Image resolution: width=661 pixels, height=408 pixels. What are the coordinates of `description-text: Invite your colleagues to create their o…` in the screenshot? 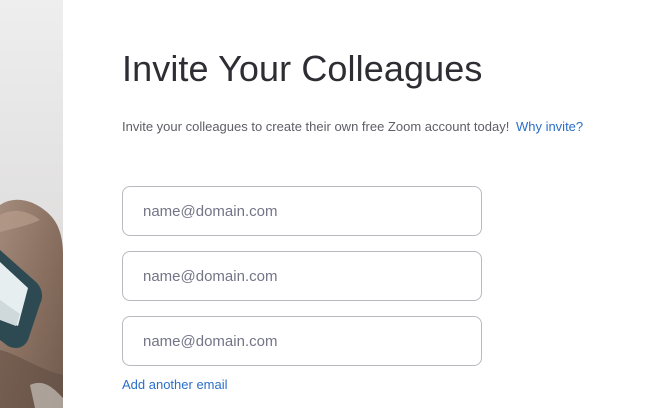 It's located at (316, 126).